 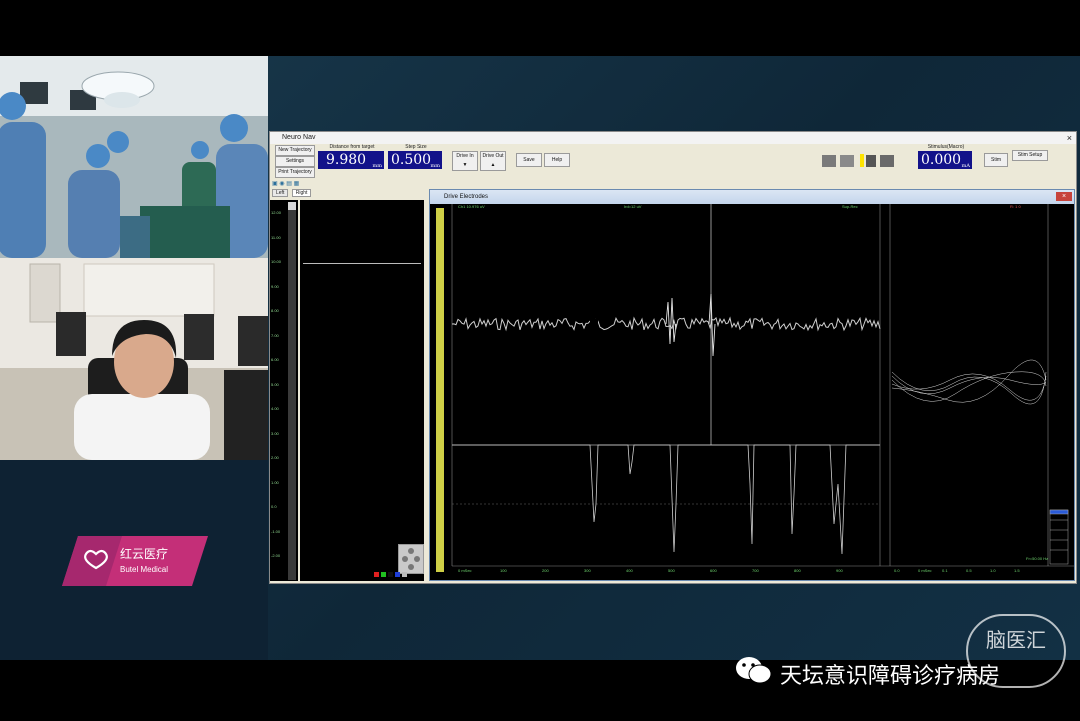 I want to click on x-tick-label: 400, so click(x=629, y=570).